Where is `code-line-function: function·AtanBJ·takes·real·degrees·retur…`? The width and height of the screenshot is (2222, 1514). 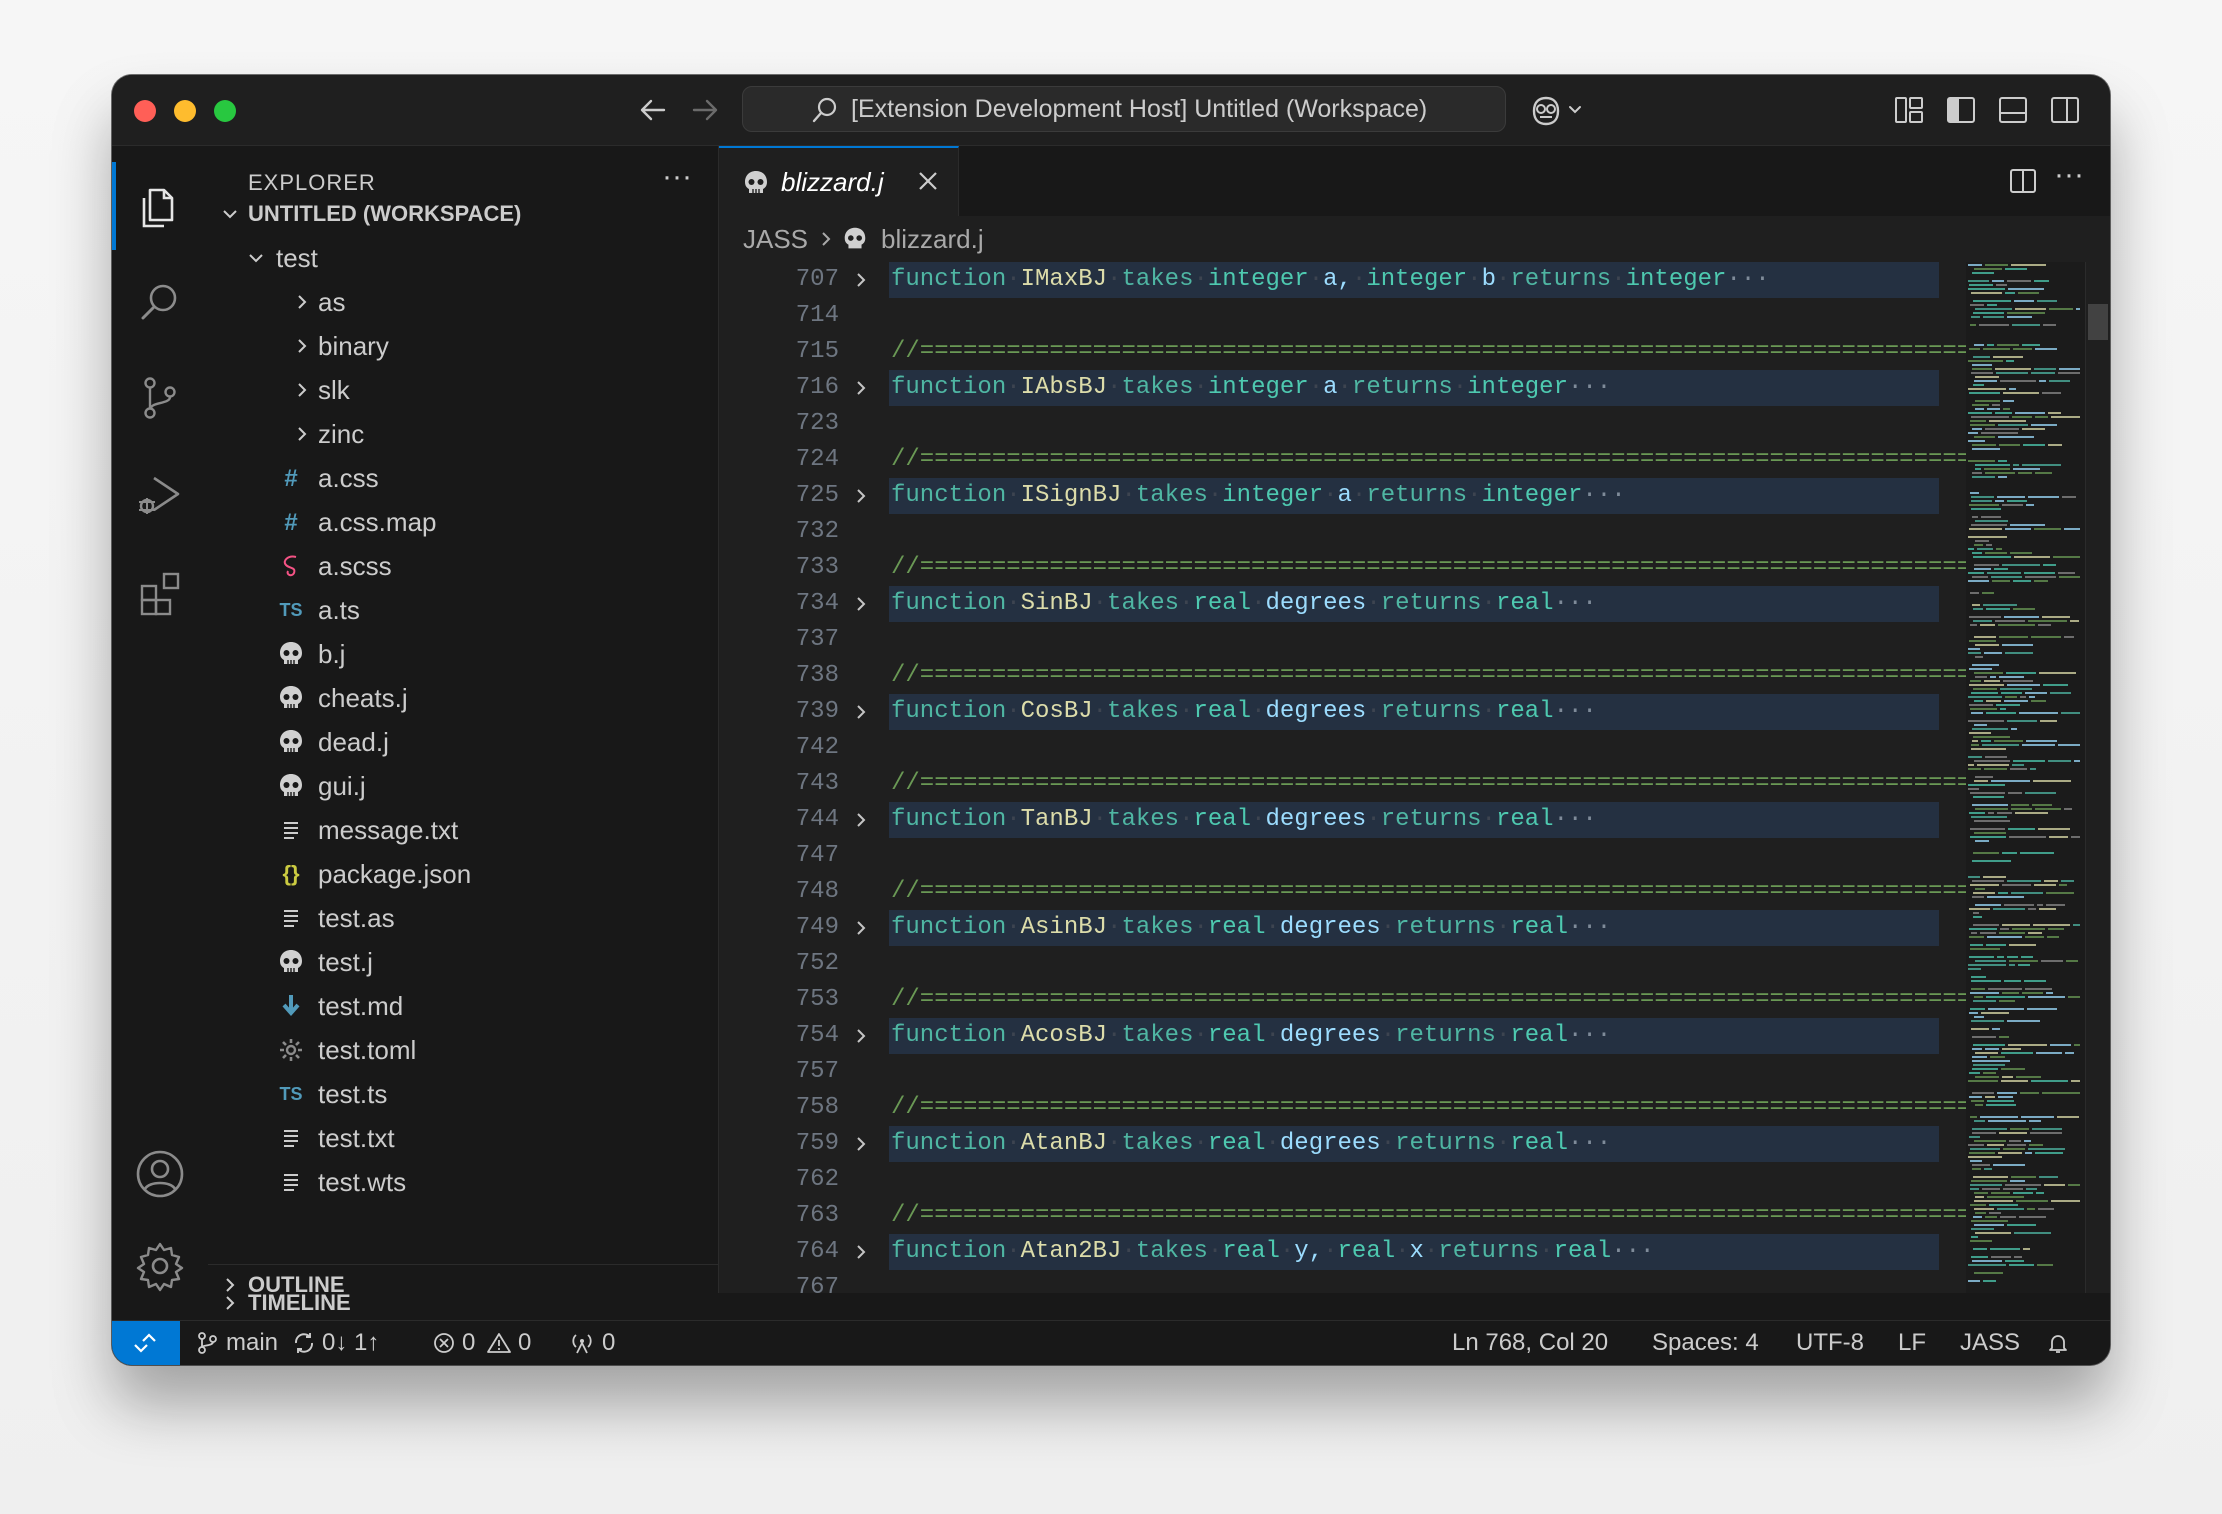 code-line-function: function·AtanBJ·takes·real·degrees·retur… is located at coordinates (1251, 1143).